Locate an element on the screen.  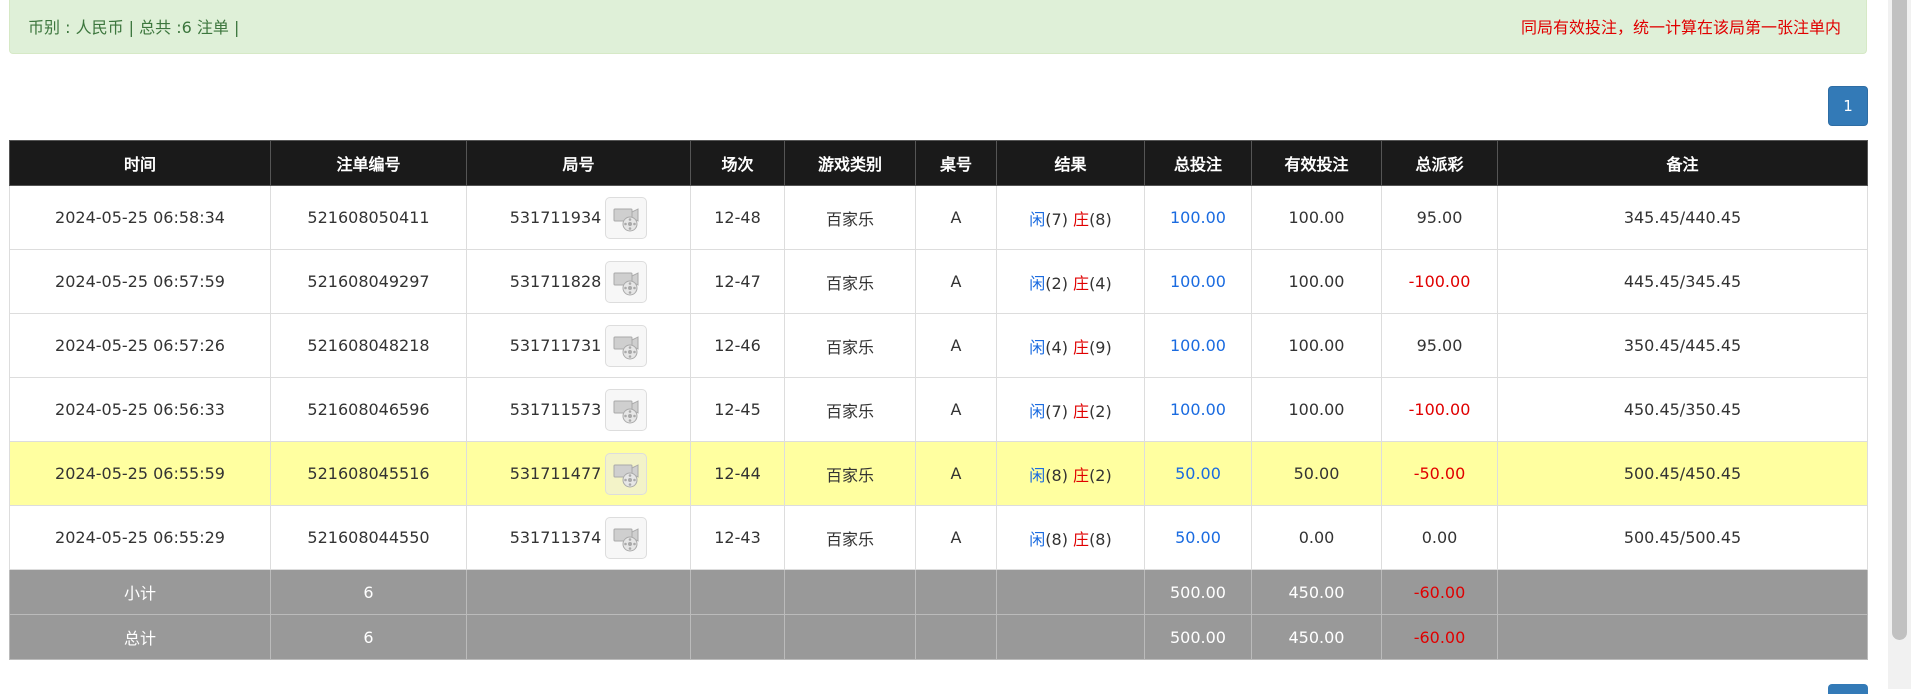
header-shoe: 场次 is located at coordinates (737, 163).